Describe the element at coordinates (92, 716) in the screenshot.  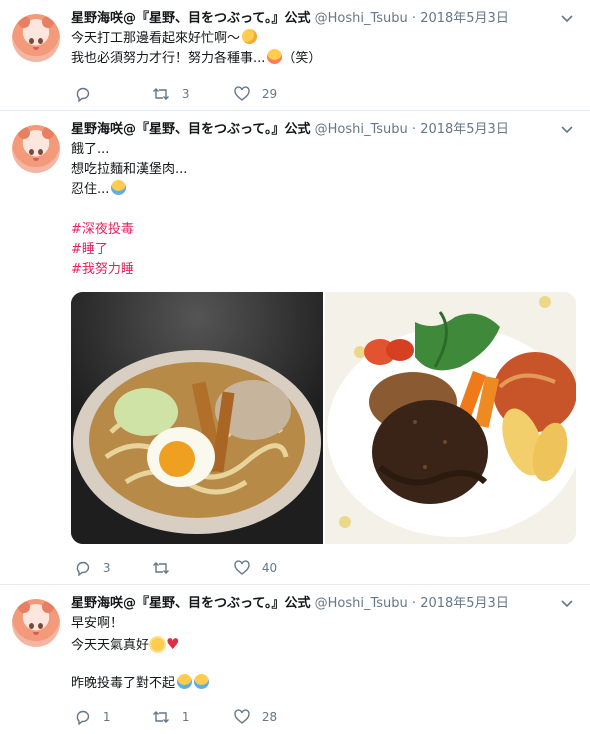
I see `reply-button: 1` at that location.